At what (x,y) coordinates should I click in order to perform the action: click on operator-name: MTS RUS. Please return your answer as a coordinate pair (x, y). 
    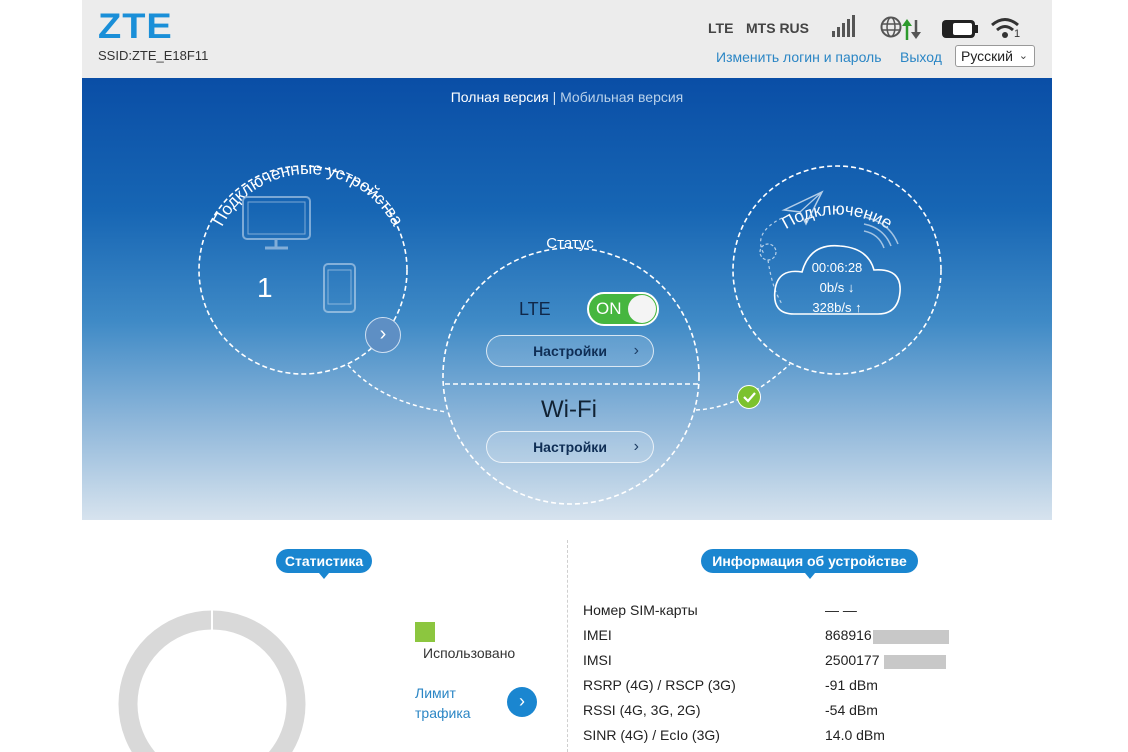
    Looking at the image, I should click on (777, 28).